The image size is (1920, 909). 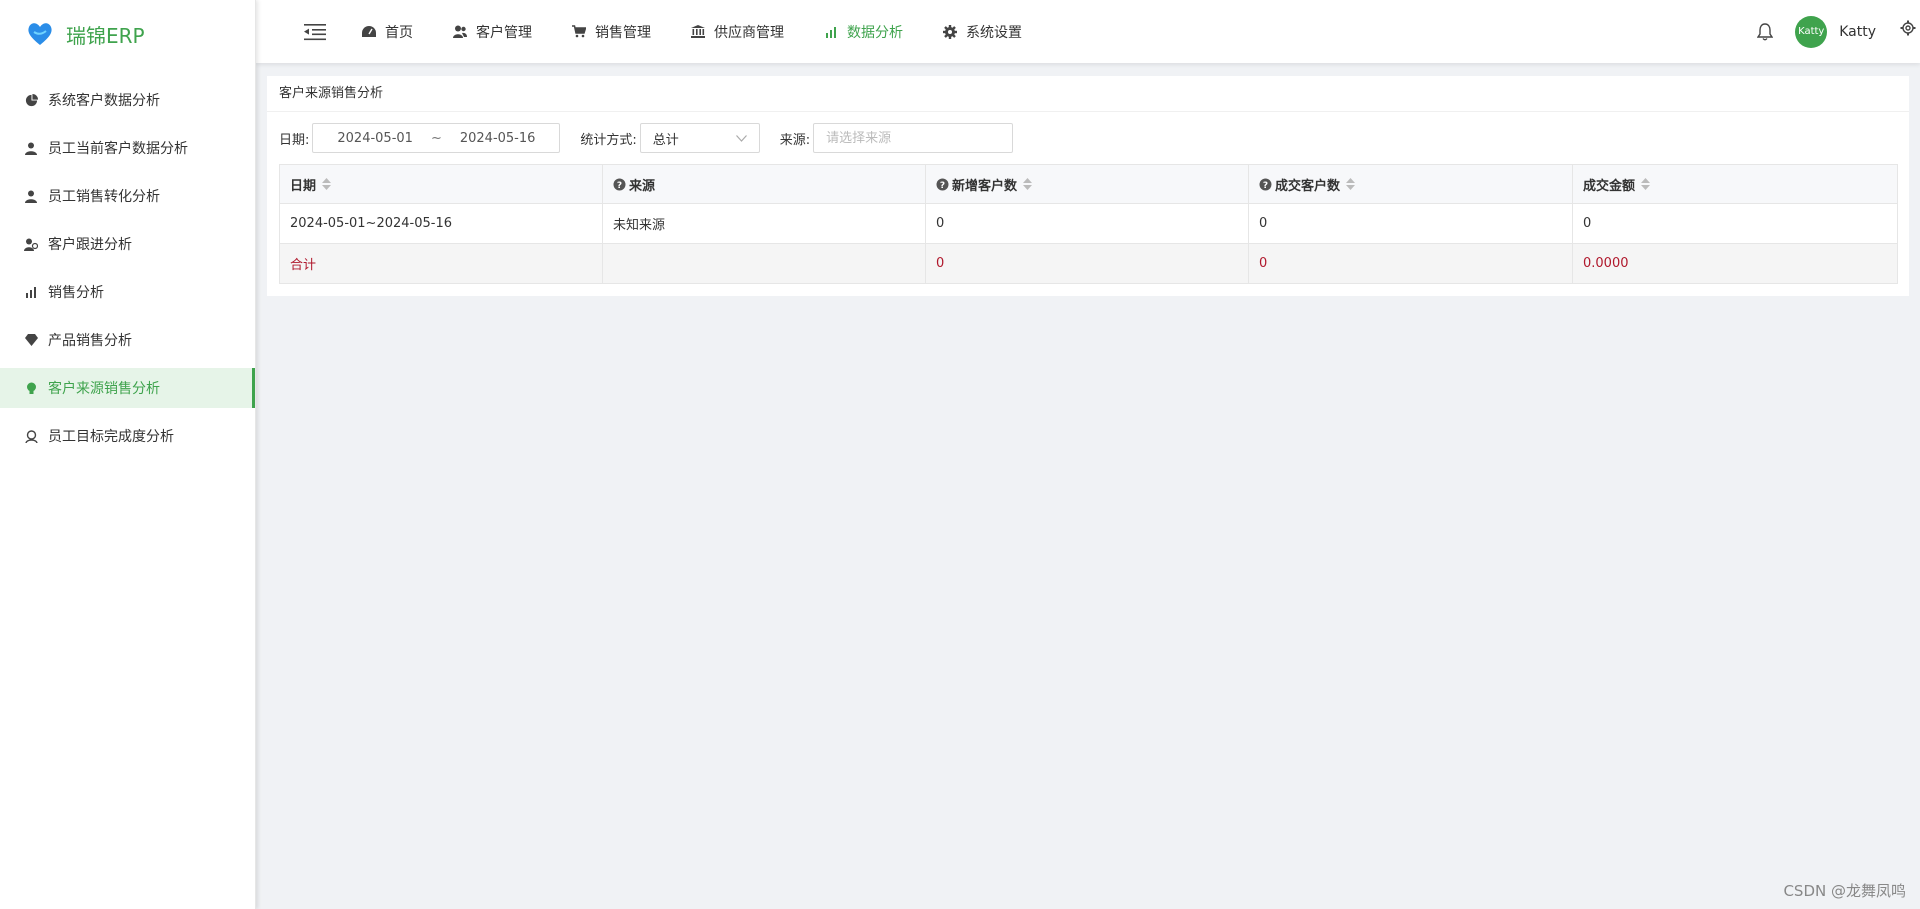 I want to click on nav-sales-management: 销售管理, so click(x=611, y=32).